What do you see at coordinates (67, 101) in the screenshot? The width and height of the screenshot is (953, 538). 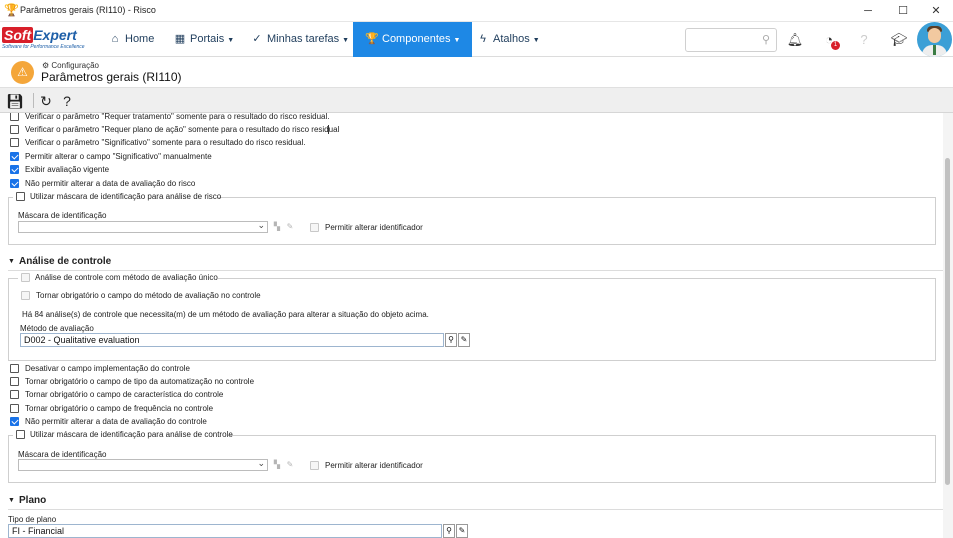 I see `help-circle-icon: ?` at bounding box center [67, 101].